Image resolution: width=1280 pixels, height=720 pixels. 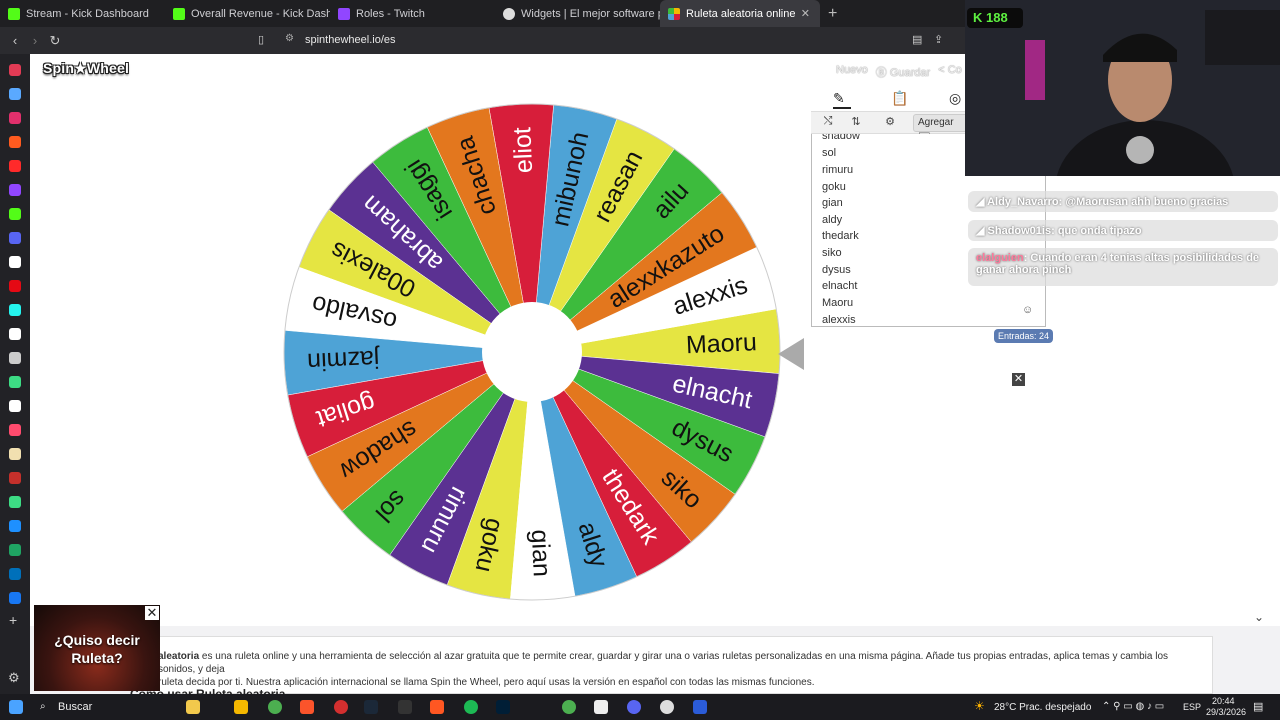 I want to click on tab-roles-twitch: Roles - Twitch, so click(x=412, y=13).